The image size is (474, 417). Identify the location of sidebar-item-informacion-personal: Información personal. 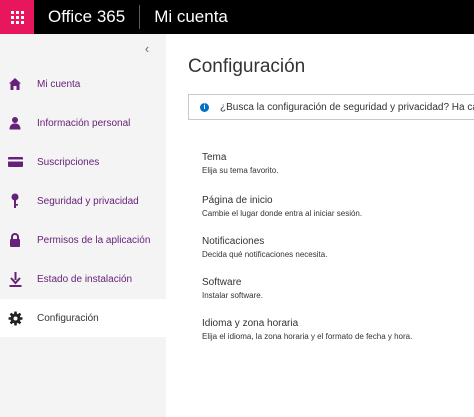
(83, 123).